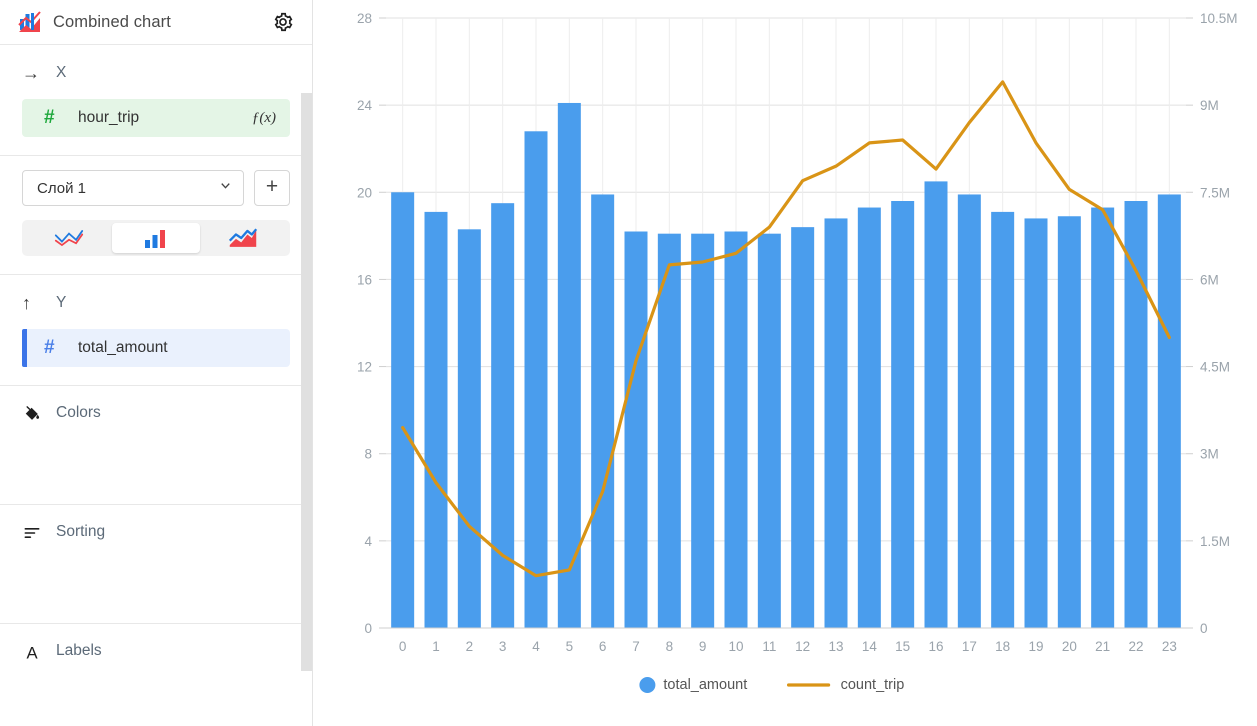 The width and height of the screenshot is (1257, 726). I want to click on sidebar-scrollbar-track, so click(306, 408).